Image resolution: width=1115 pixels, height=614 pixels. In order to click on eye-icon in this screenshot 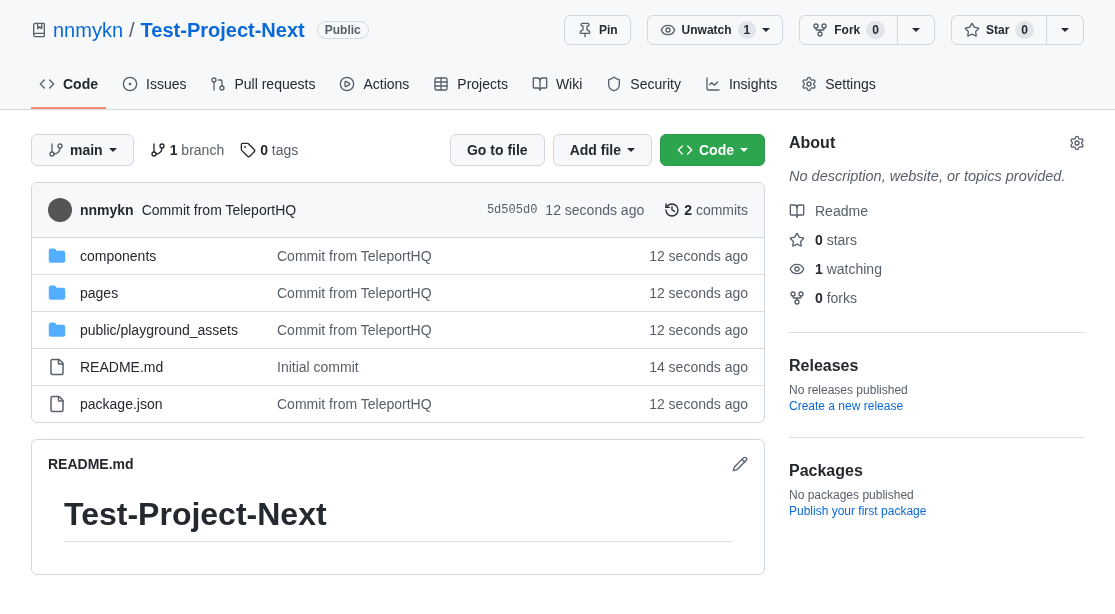, I will do `click(667, 30)`.